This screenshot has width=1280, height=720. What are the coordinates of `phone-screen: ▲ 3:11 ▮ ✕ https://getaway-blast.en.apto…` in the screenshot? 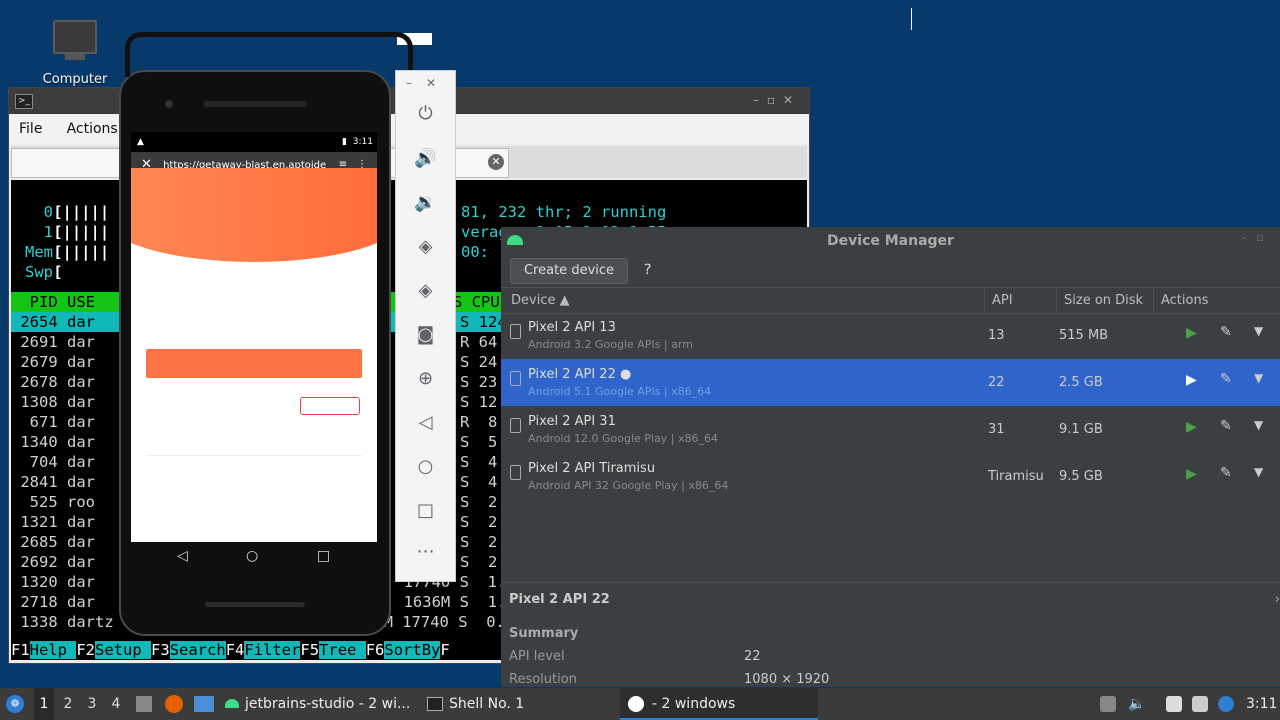 It's located at (254, 337).